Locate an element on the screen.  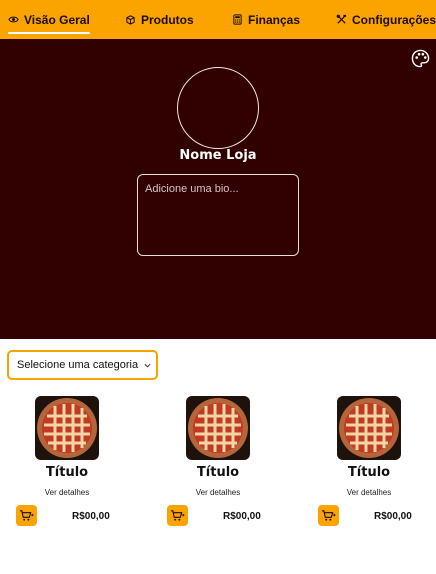
chevron-down-icon is located at coordinates (147, 365).